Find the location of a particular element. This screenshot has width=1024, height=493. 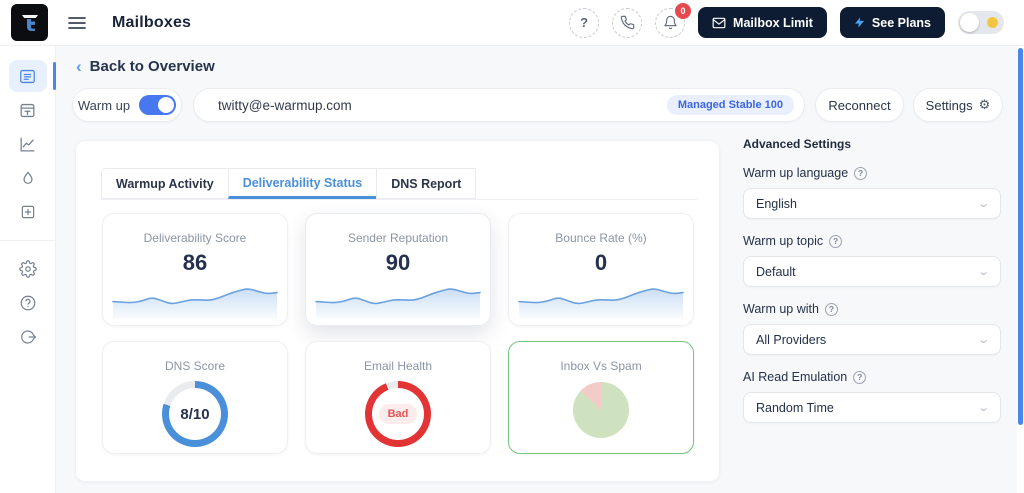

sidebar-item-settings is located at coordinates (28, 269).